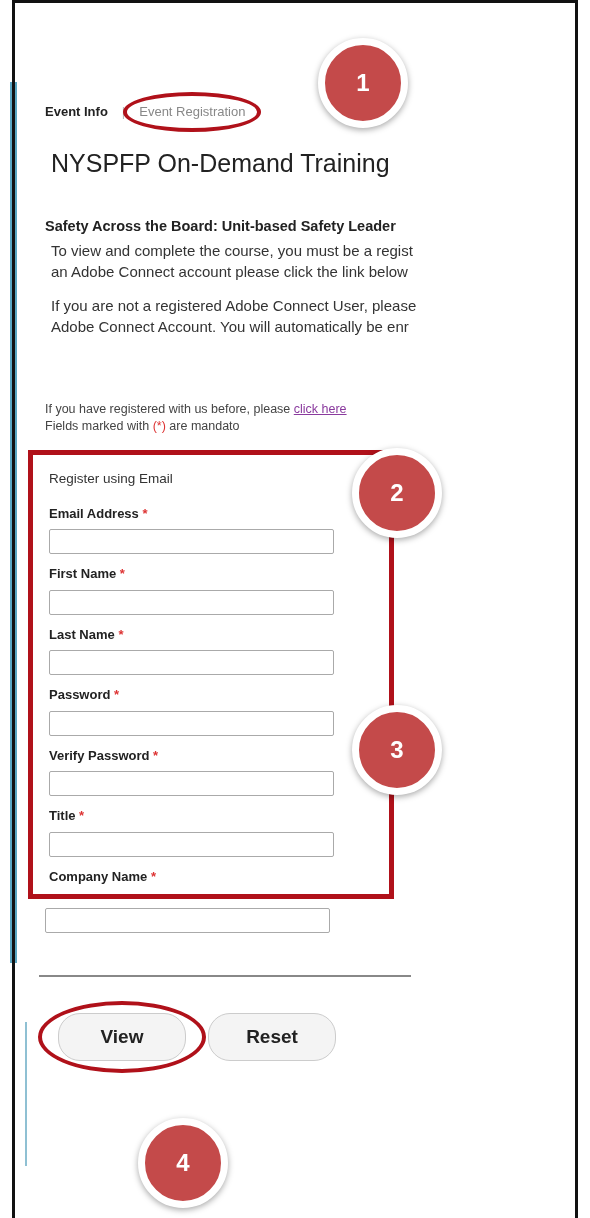 This screenshot has width=590, height=1218. What do you see at coordinates (87, 574) in the screenshot?
I see `field-label: First Name *` at bounding box center [87, 574].